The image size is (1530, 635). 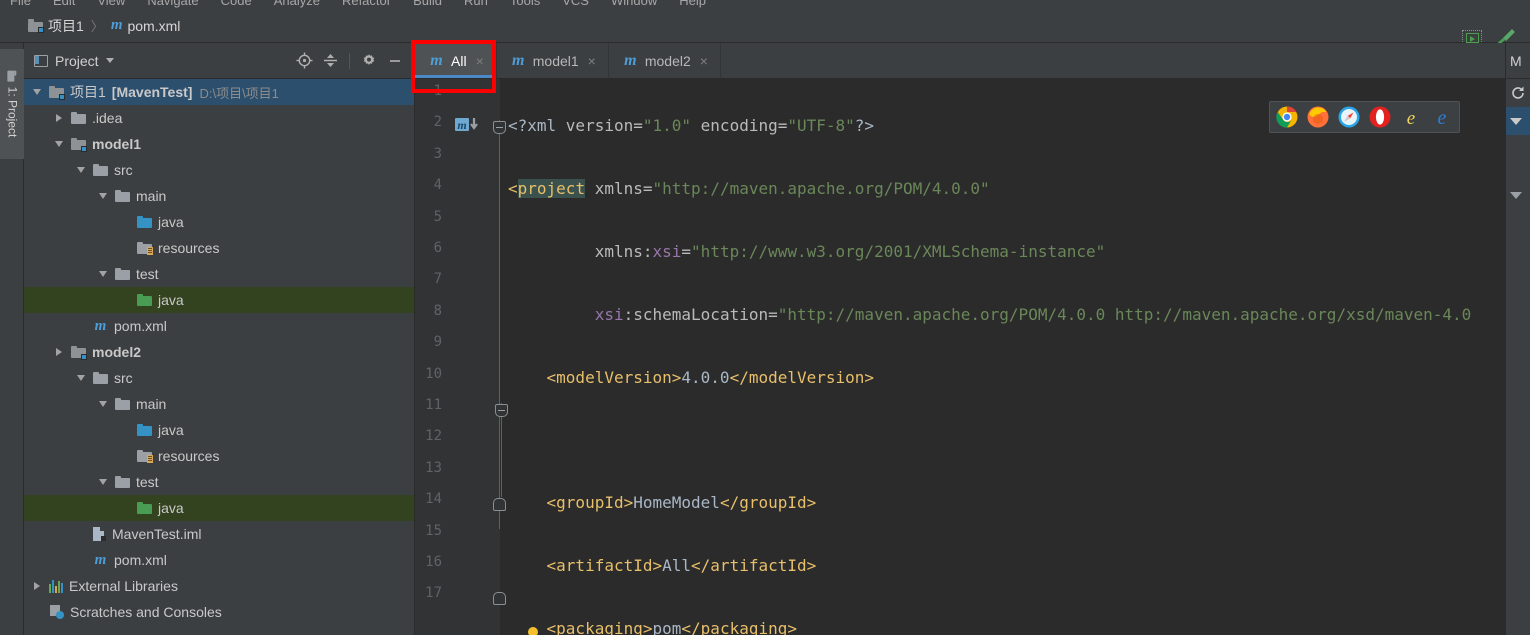 I want to click on tree-row: 项目1 [MavenTest] D:\项目\项目1, so click(x=219, y=92).